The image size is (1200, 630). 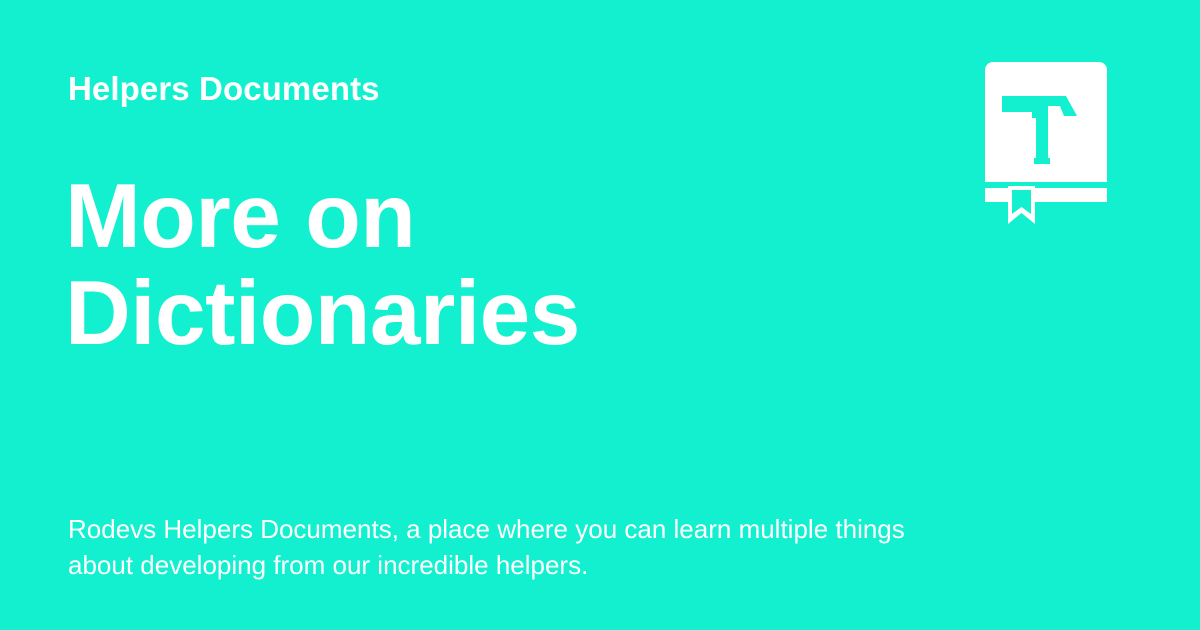 I want to click on site-name: Helpers Documents, so click(x=224, y=88).